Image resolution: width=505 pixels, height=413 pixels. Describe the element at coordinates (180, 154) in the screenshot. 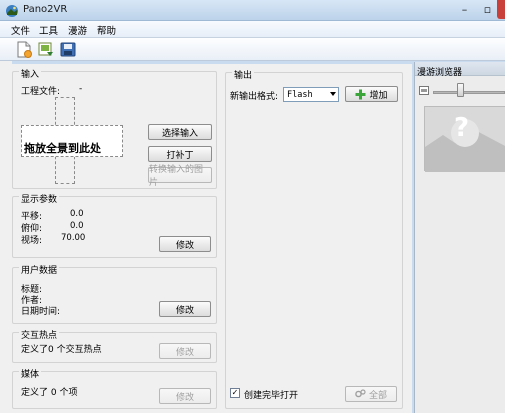

I see `patch-button: 打补丁` at that location.